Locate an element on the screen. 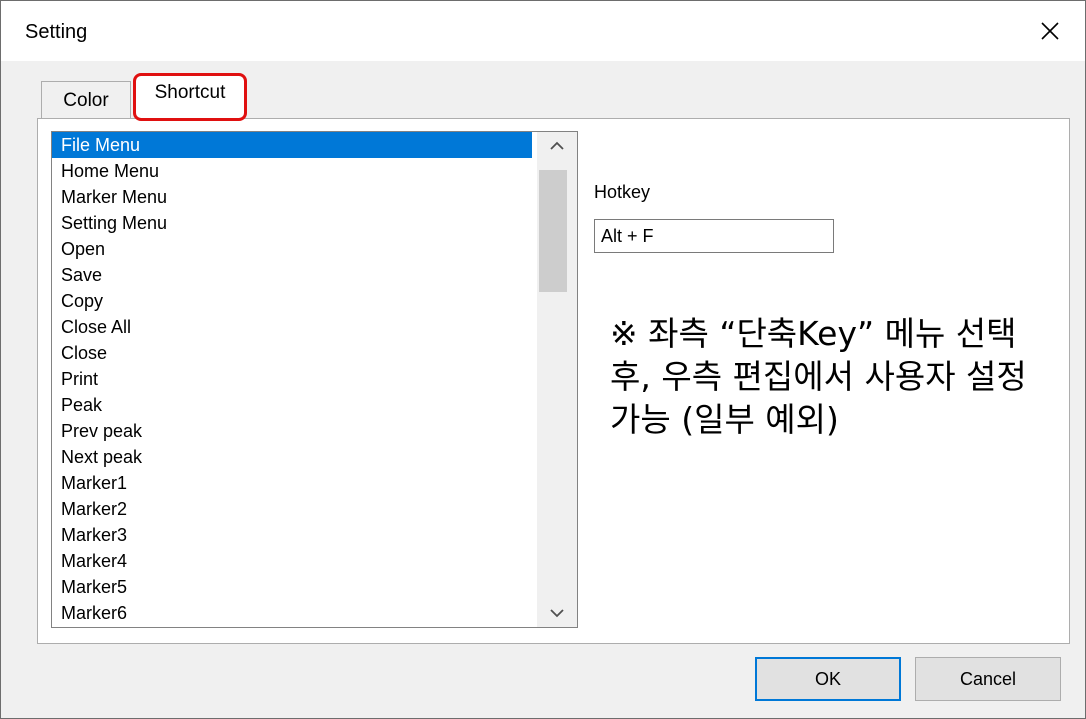 This screenshot has width=1086, height=719. vertical-scrollbar is located at coordinates (557, 379).